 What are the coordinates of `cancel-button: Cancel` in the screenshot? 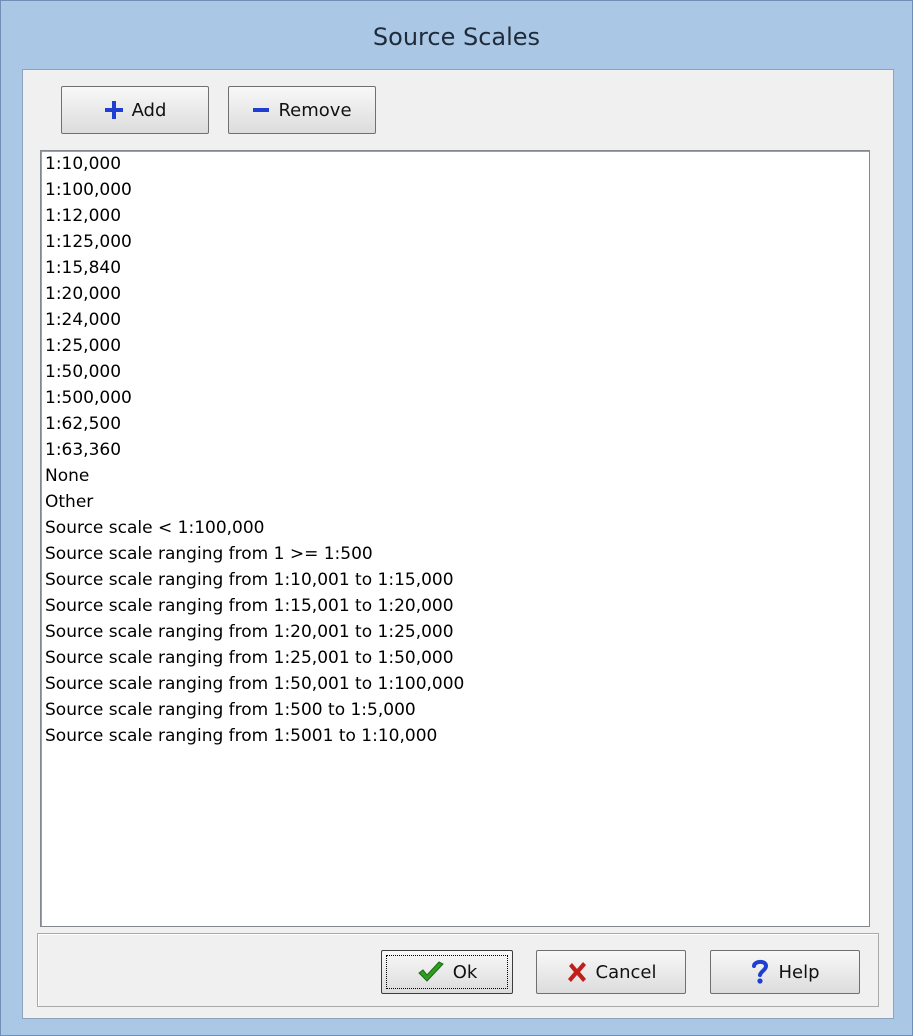 It's located at (611, 972).